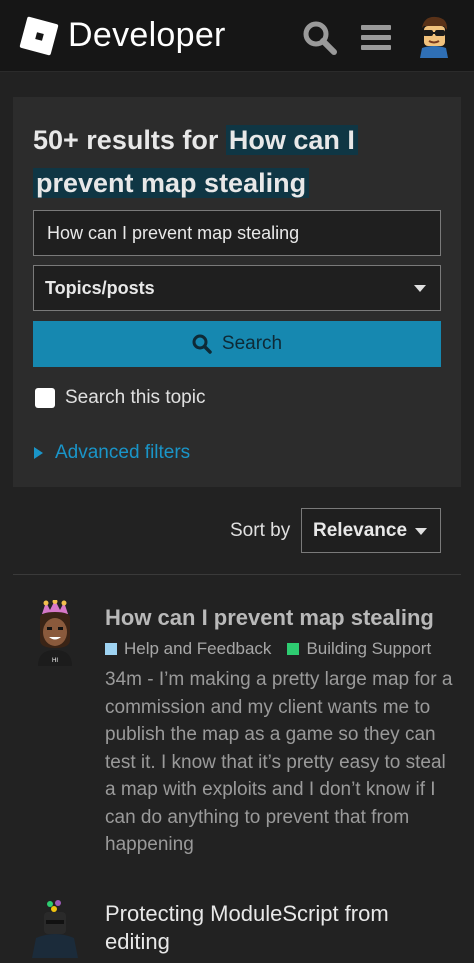  I want to click on search-type-select: Topics/posts, so click(237, 288).